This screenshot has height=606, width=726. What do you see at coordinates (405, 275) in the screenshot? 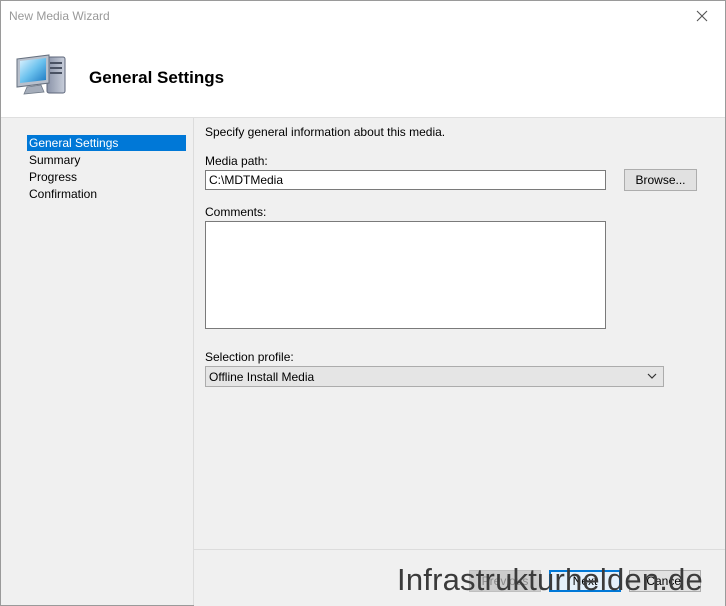
I see `comments-textarea` at bounding box center [405, 275].